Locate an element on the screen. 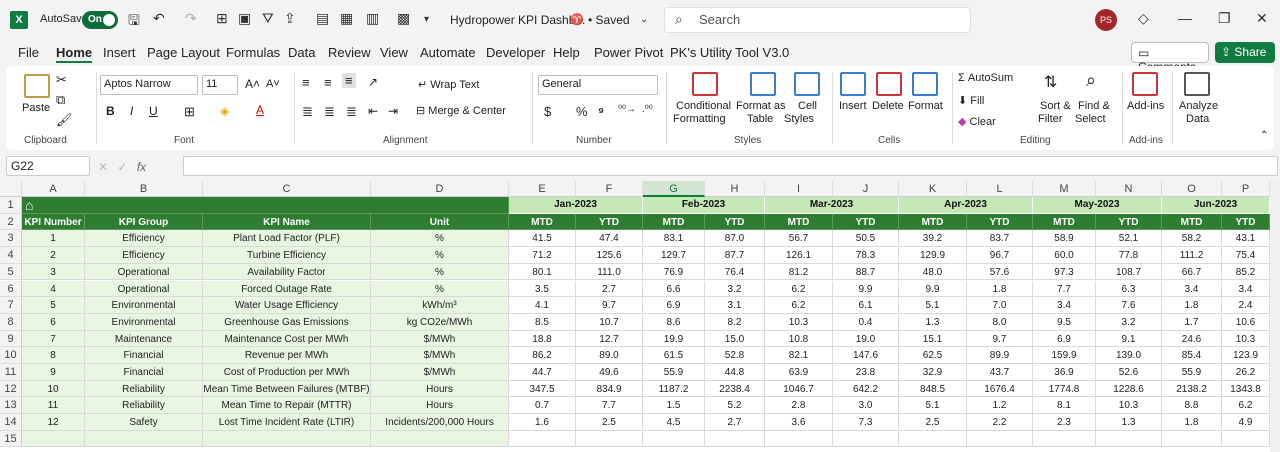 This screenshot has width=1280, height=452. value-cell: 6.1 is located at coordinates (866, 305).